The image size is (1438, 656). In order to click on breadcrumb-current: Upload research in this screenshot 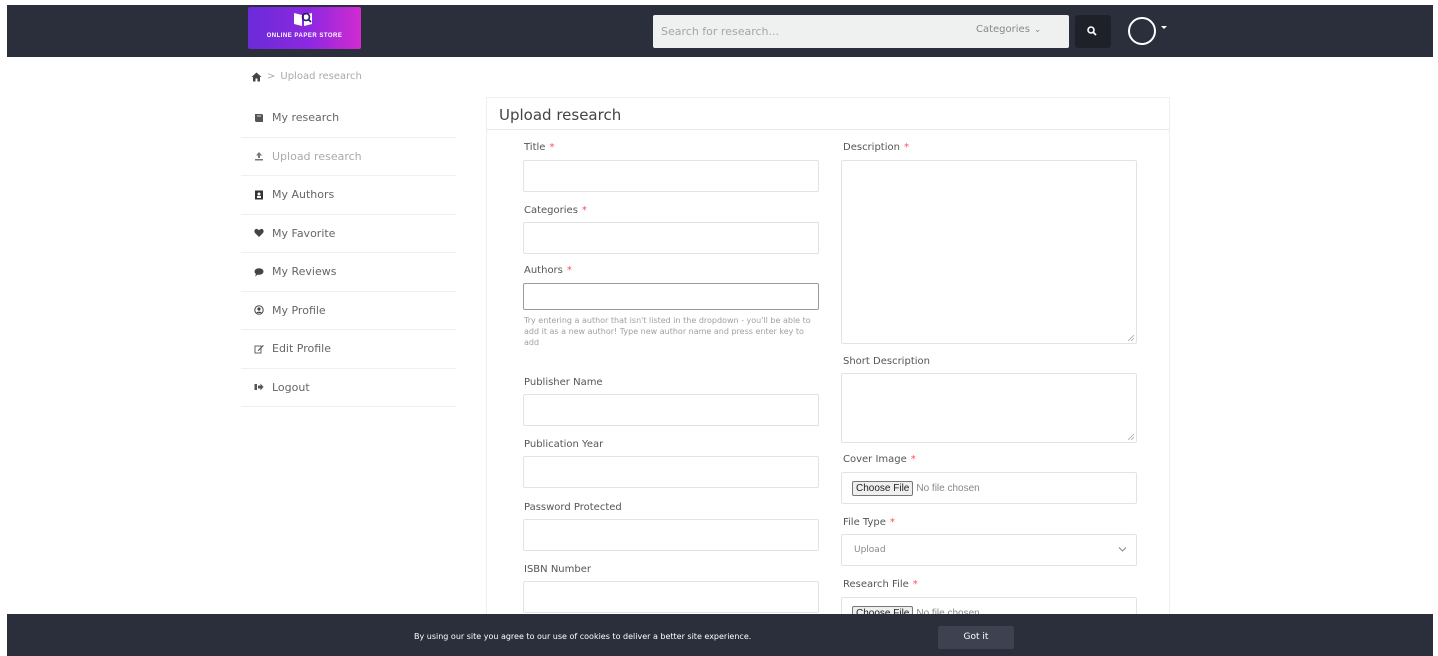, I will do `click(321, 76)`.